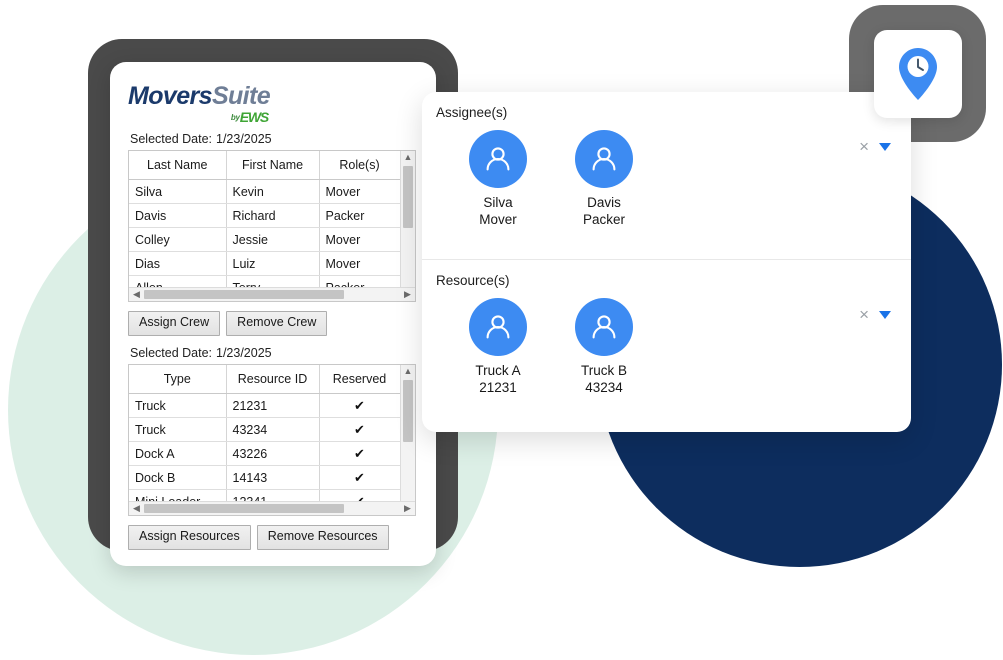 This screenshot has width=1003, height=660. I want to click on remove-crew-button: Remove Crew, so click(277, 323).